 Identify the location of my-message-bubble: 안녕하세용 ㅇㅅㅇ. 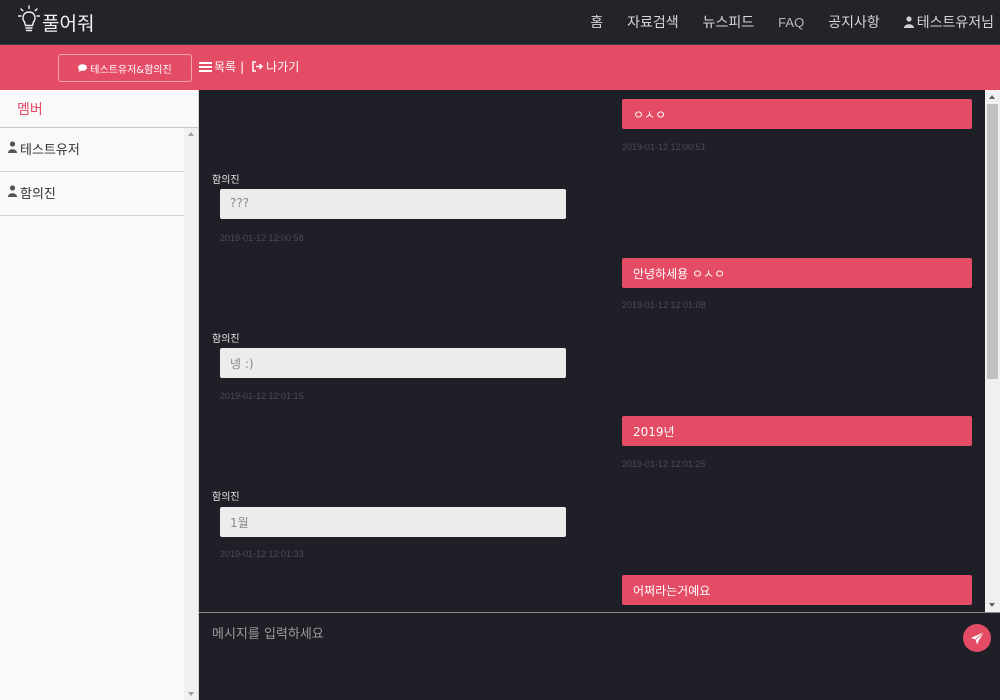
(797, 273).